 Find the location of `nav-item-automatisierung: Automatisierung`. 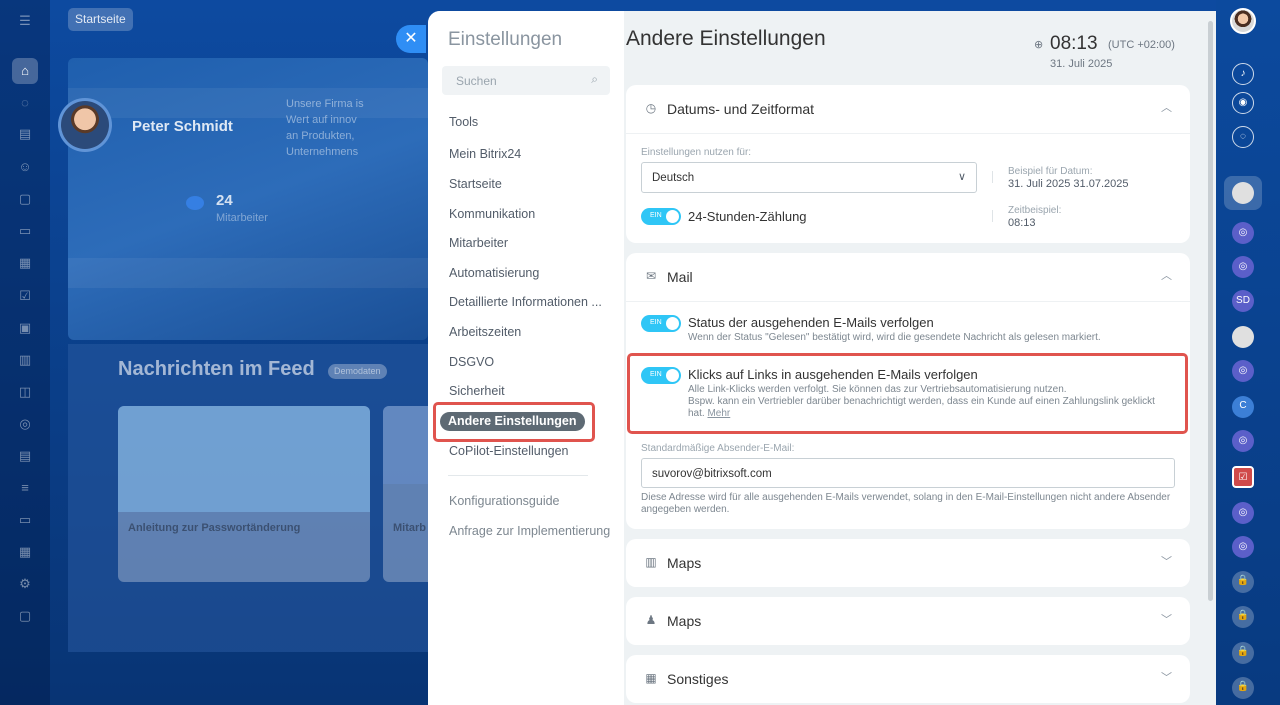

nav-item-automatisierung: Automatisierung is located at coordinates (494, 273).